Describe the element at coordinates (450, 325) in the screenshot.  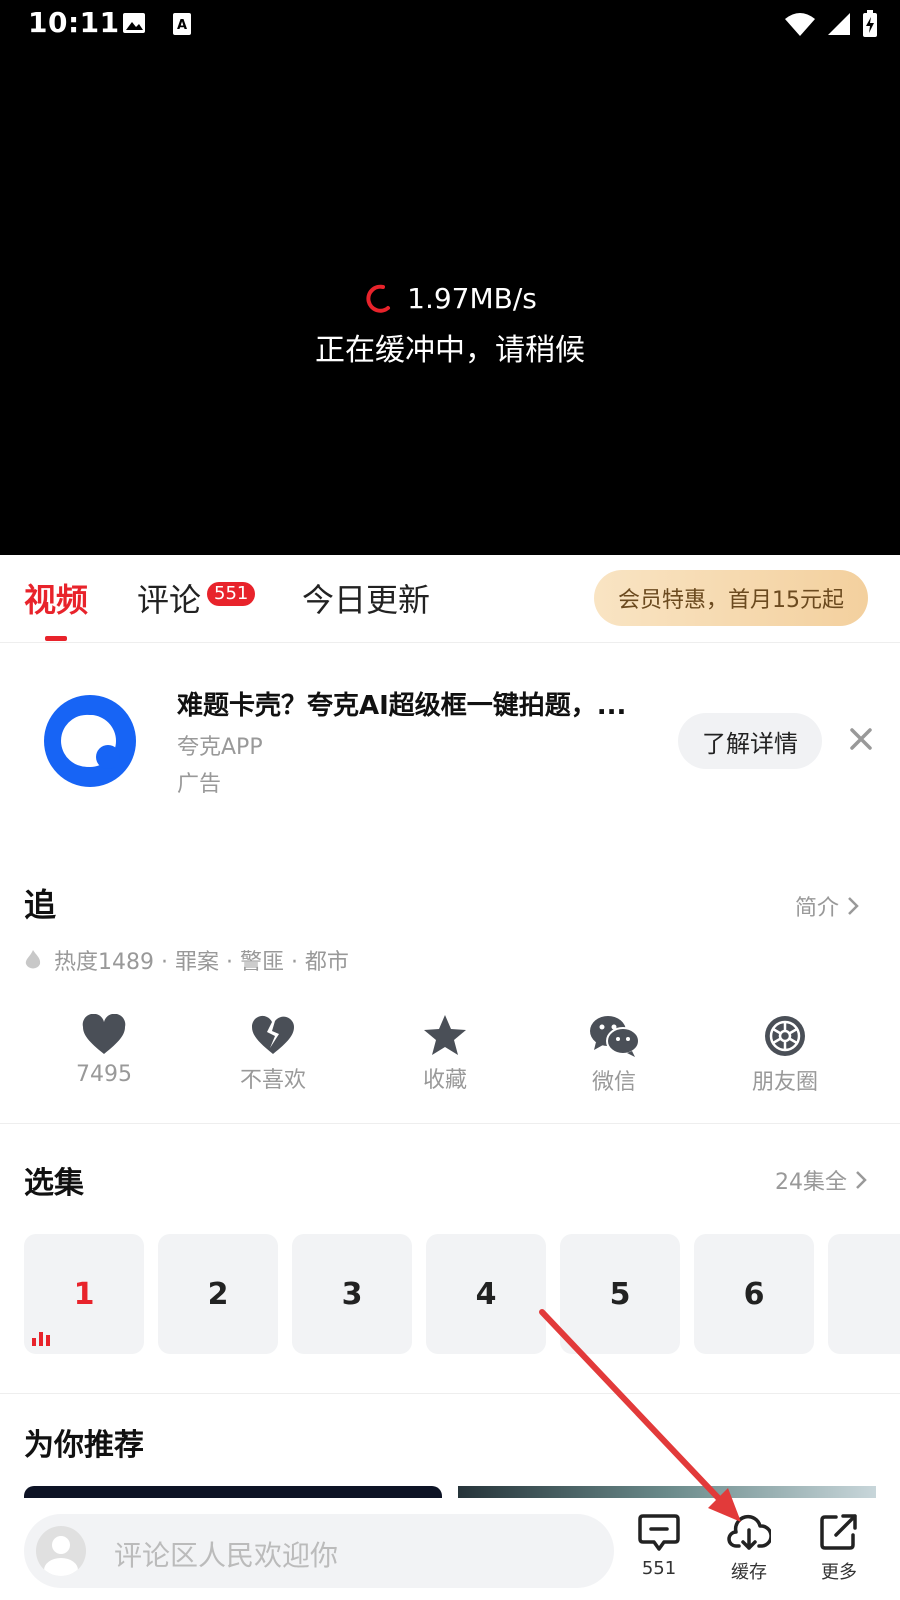
I see `buffering-overlay: 1.97MB/s 正在缓冲中，请稍候` at that location.